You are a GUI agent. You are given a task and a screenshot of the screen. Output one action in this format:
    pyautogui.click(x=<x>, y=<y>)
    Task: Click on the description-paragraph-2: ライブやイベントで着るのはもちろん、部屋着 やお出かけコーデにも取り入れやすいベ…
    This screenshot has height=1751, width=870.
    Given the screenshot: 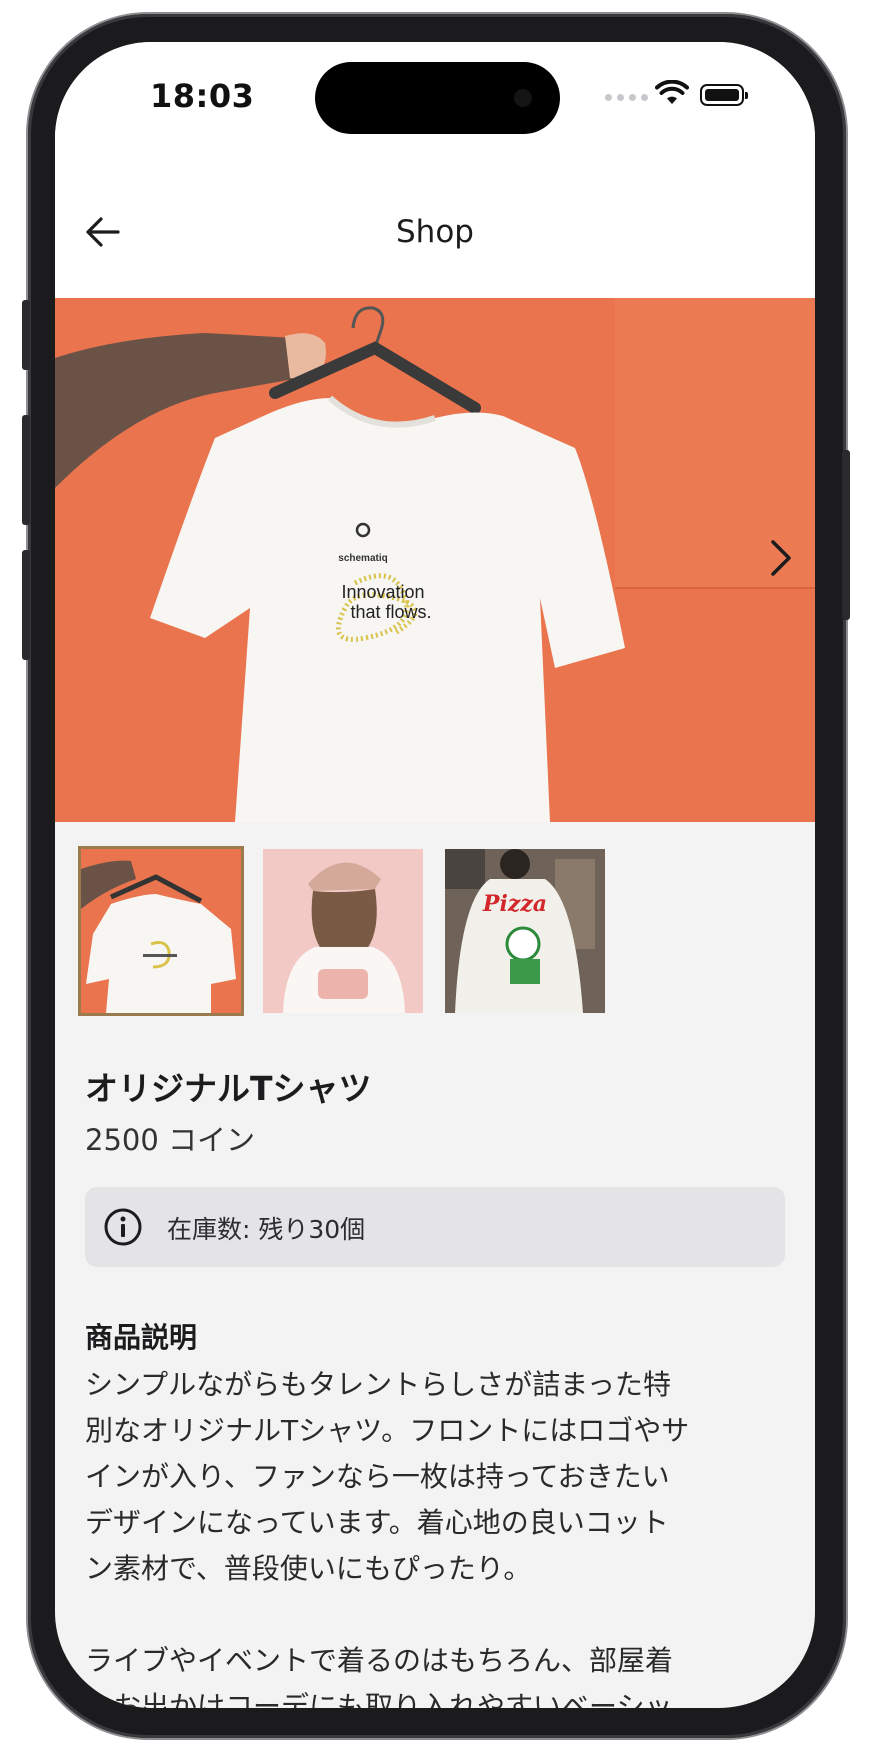 What is the action you would take?
    pyautogui.click(x=379, y=1676)
    